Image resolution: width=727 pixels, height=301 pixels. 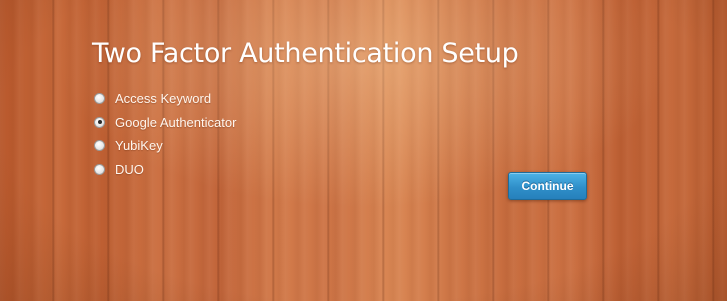 I want to click on option-label-google-authenticator: Google Authenticator, so click(x=176, y=122).